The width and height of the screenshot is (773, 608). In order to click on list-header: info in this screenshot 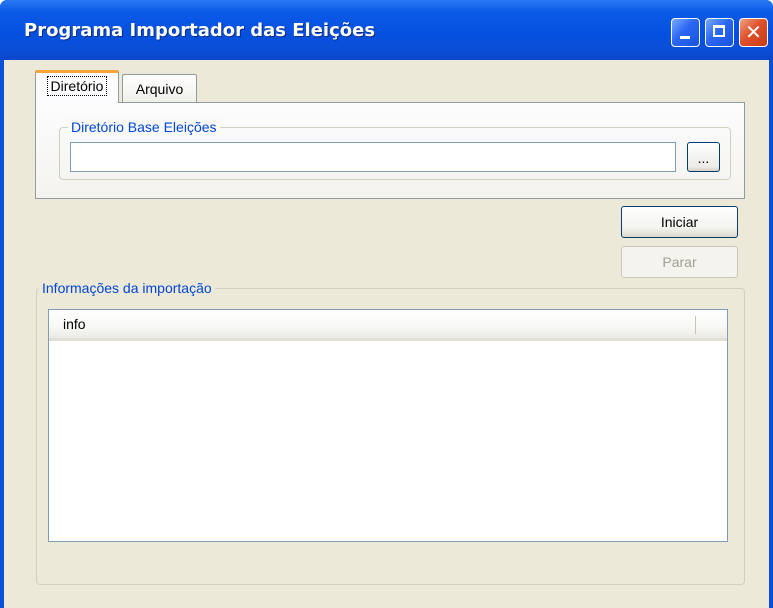, I will do `click(388, 325)`.